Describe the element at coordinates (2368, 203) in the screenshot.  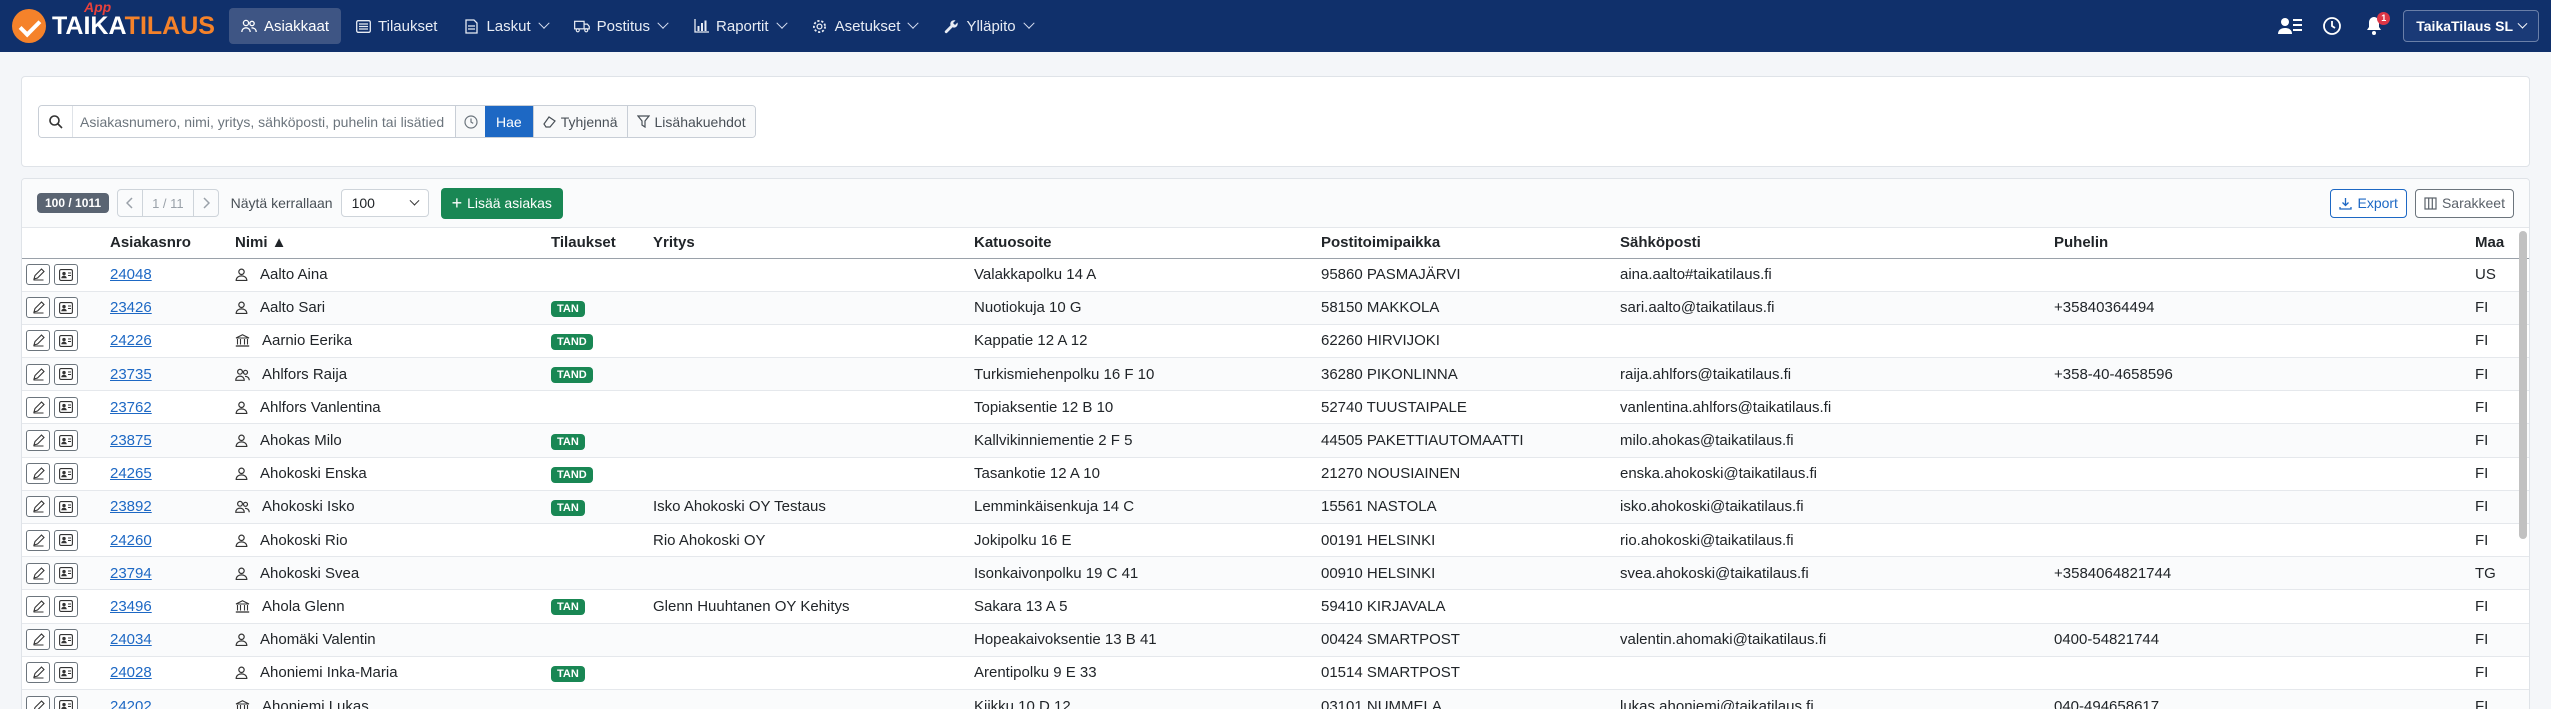
I see `export-button: Export` at that location.